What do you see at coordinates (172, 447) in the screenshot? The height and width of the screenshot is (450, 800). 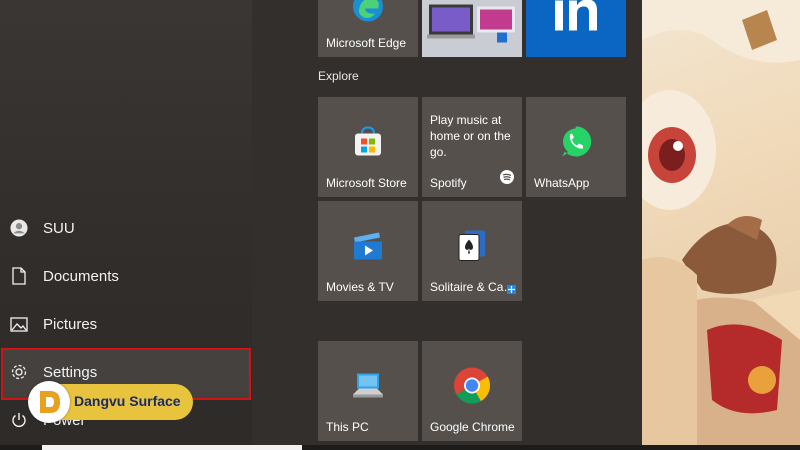 I see `taskbar-search-box` at bounding box center [172, 447].